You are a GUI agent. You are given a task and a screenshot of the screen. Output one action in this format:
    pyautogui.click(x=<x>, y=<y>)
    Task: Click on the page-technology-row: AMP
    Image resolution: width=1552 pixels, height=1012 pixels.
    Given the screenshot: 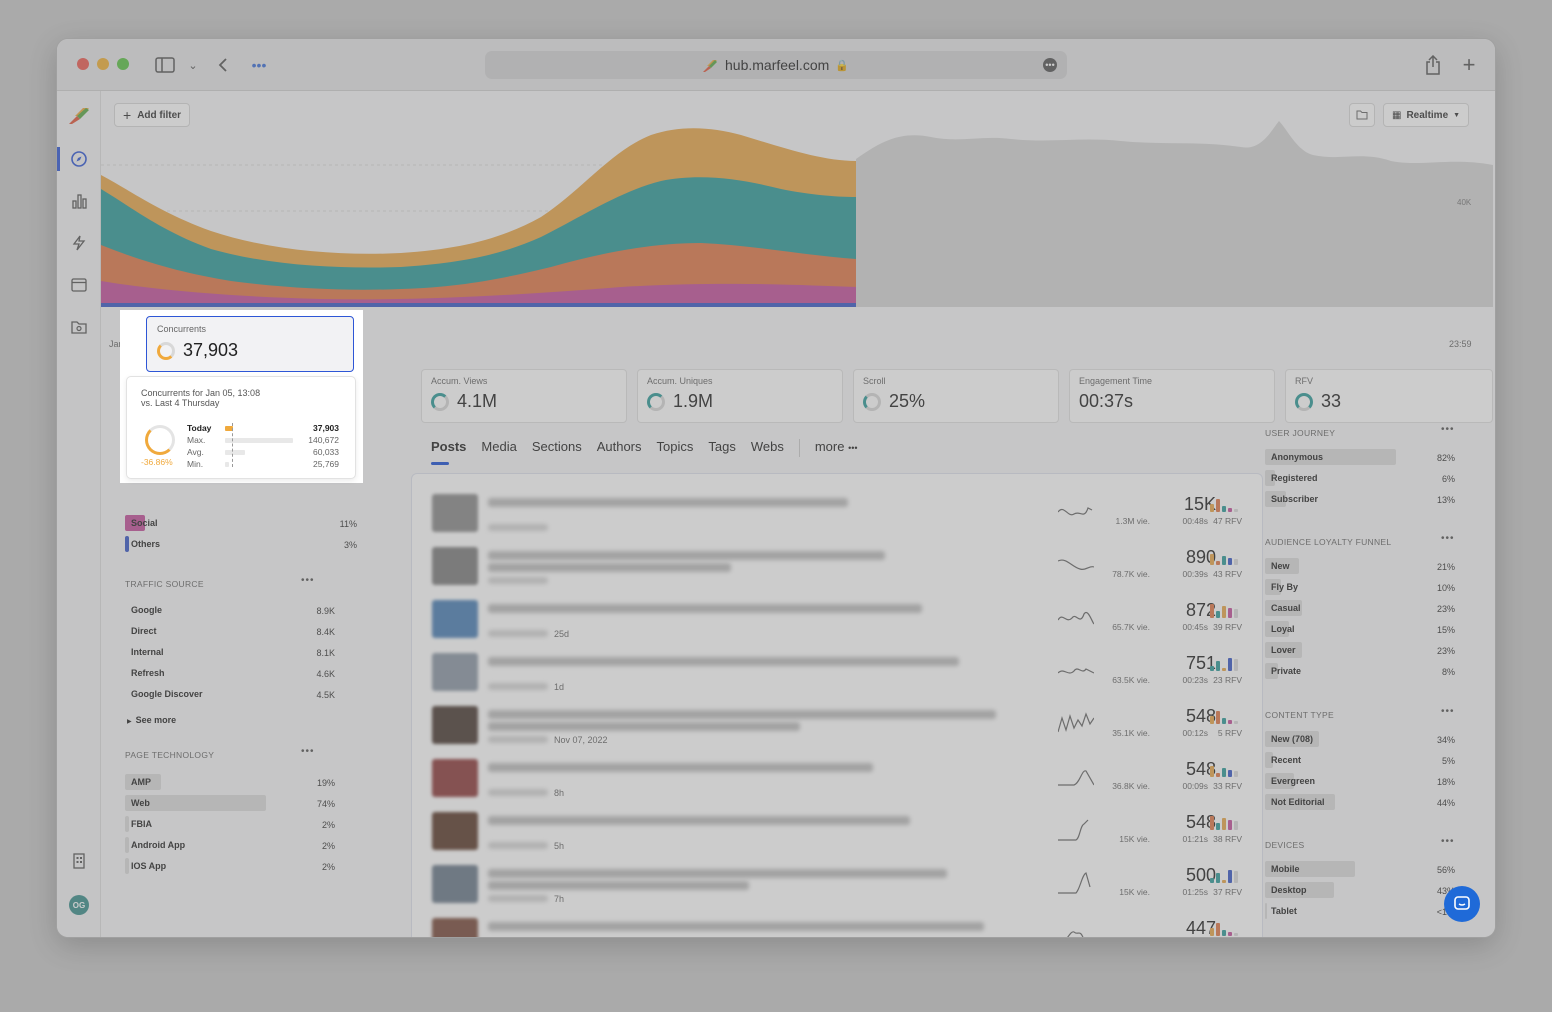 What is the action you would take?
    pyautogui.click(x=200, y=782)
    